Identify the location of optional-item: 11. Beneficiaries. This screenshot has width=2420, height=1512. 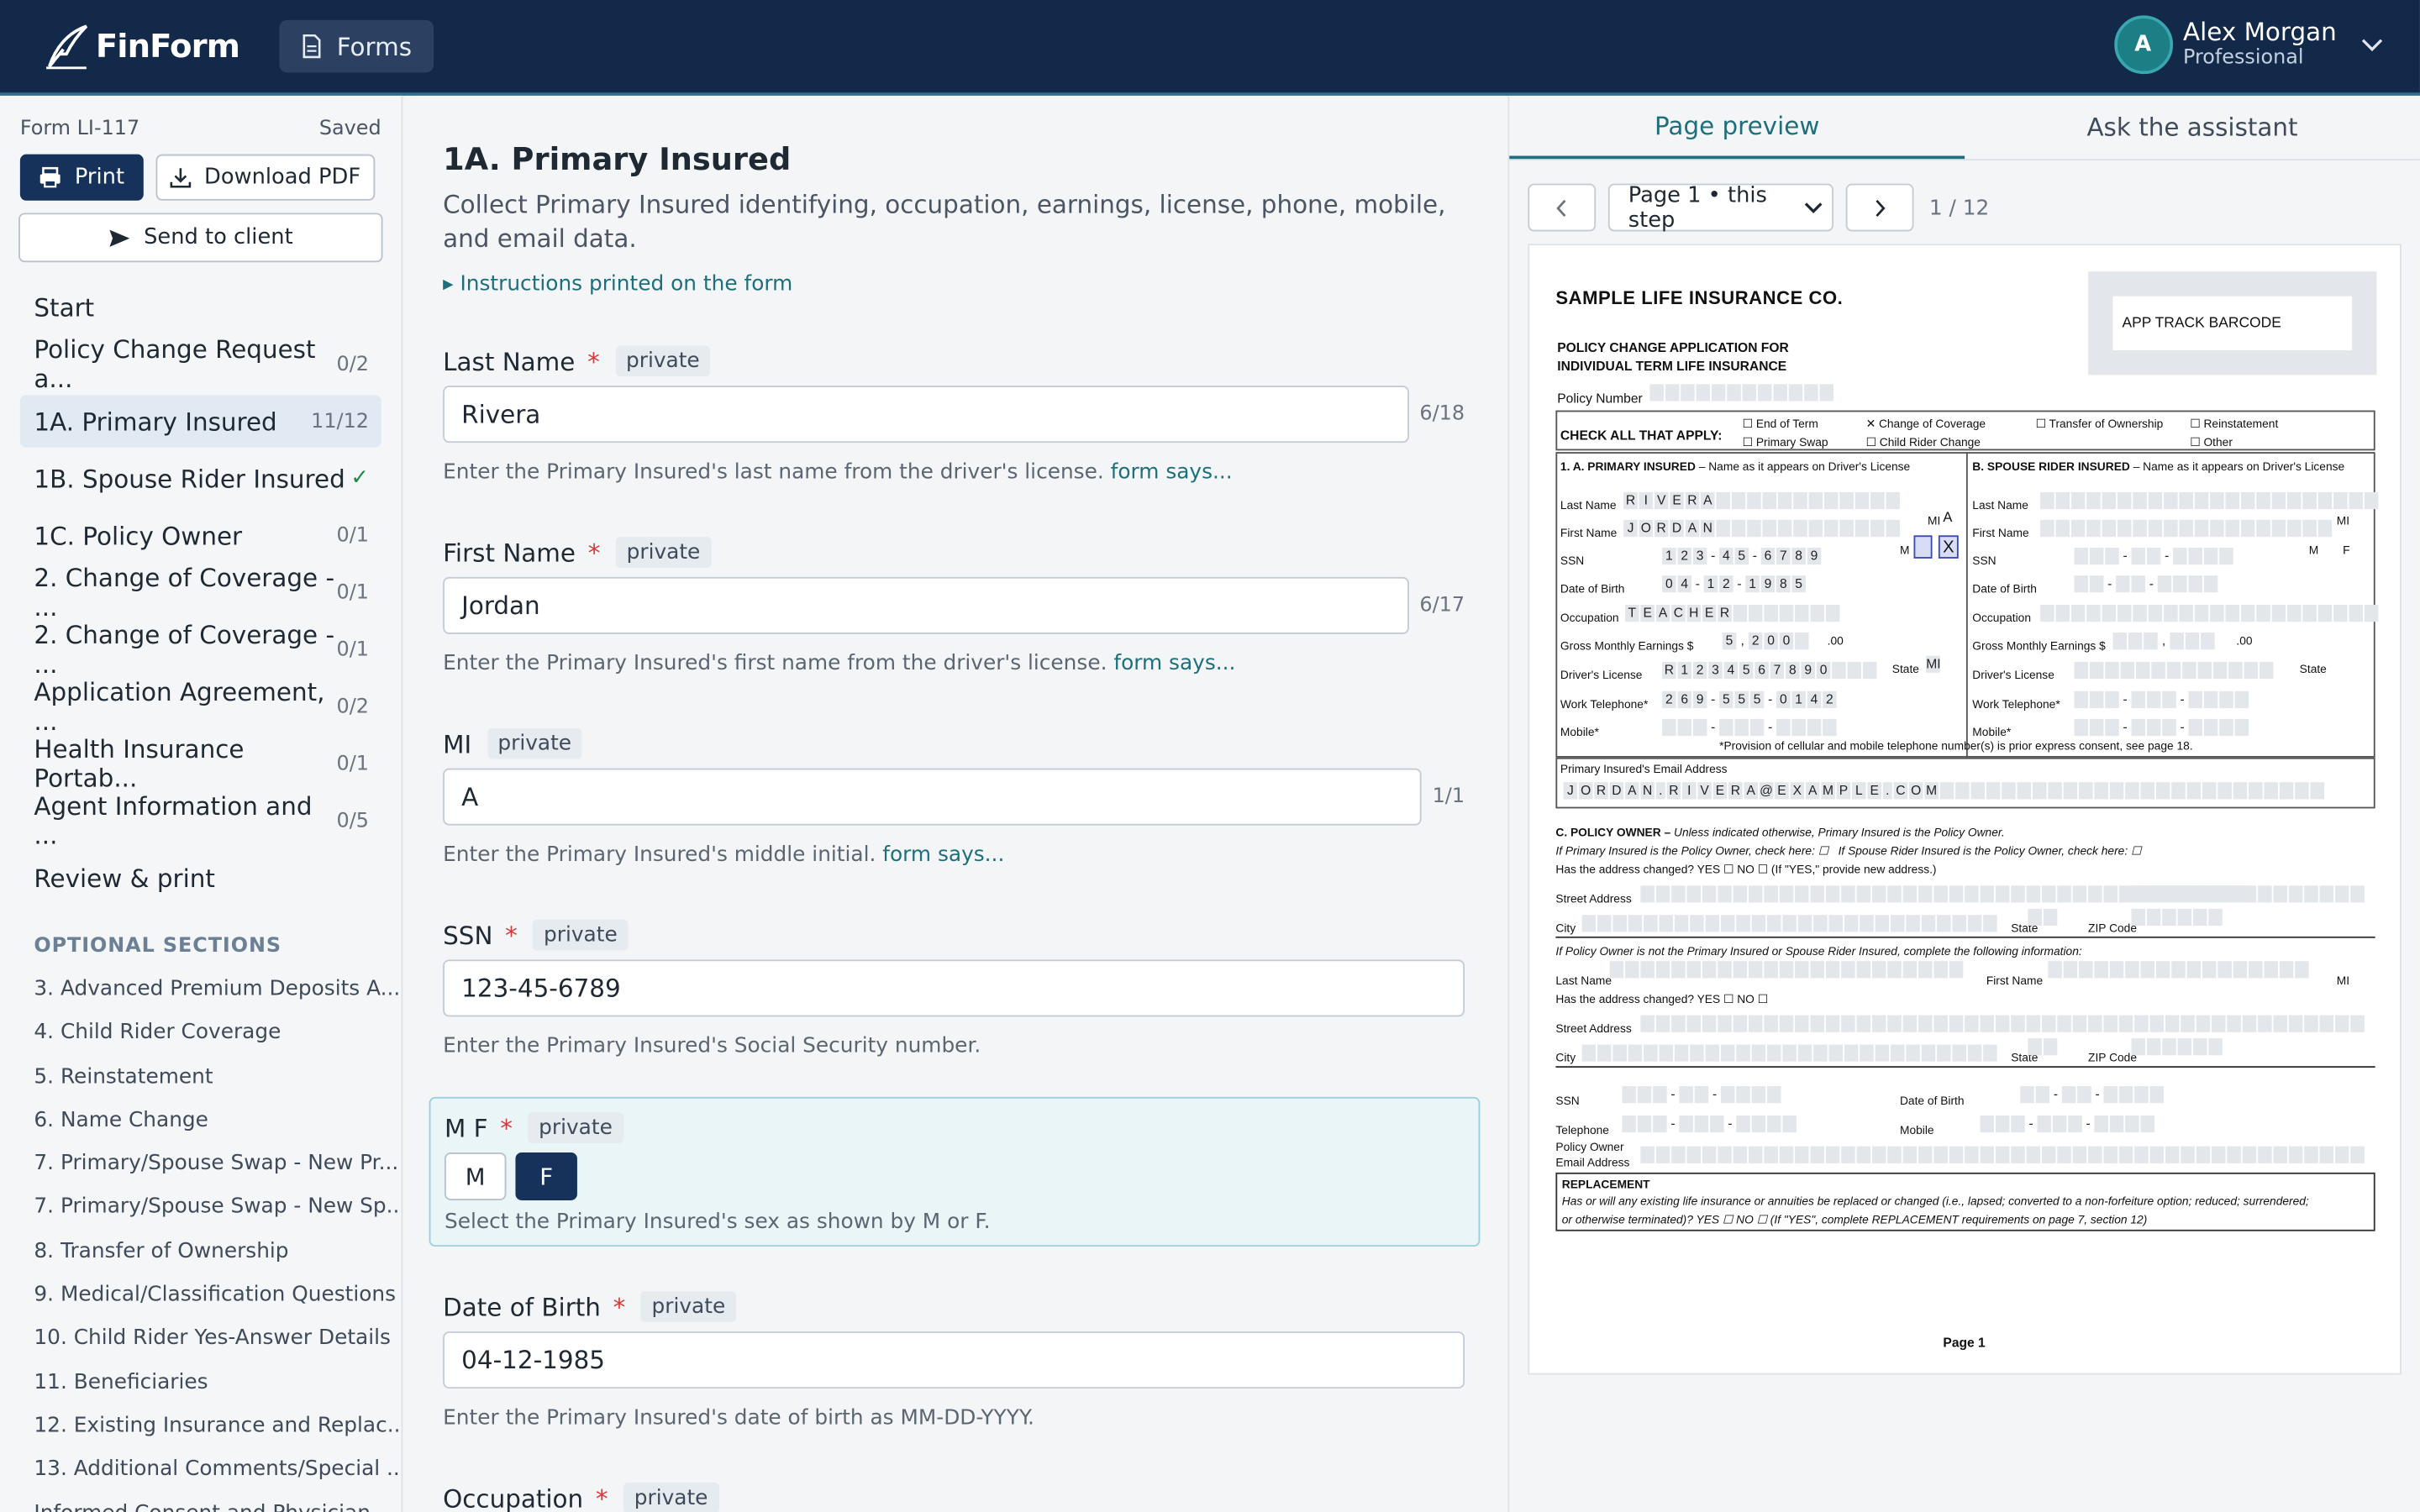
(201, 1382).